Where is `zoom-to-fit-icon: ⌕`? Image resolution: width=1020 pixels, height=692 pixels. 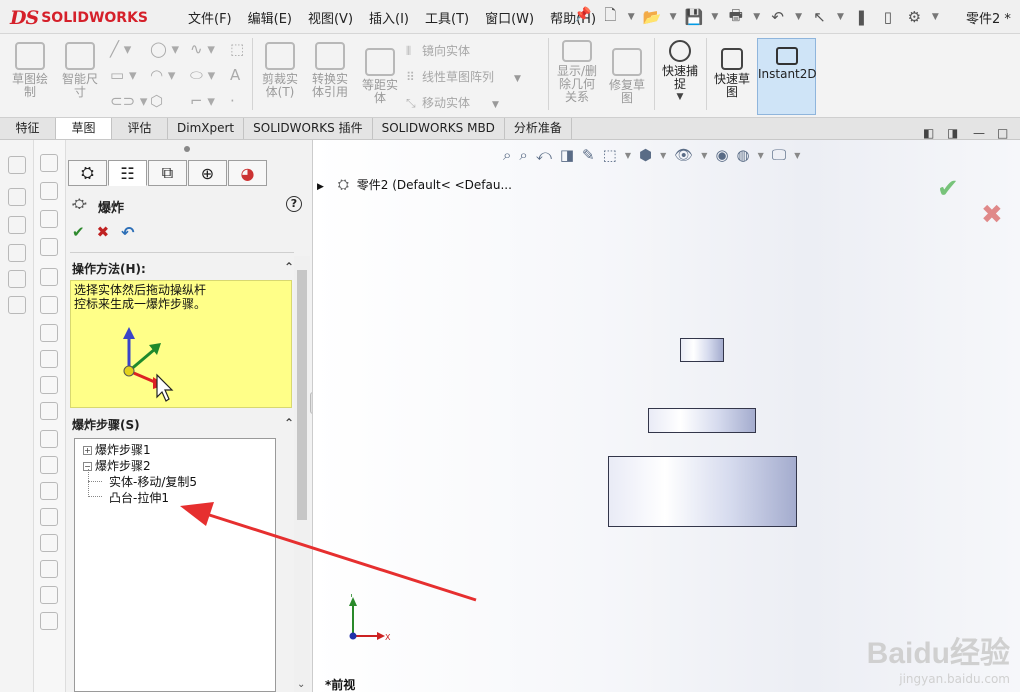
zoom-to-fit-icon: ⌕ is located at coordinates (507, 155).